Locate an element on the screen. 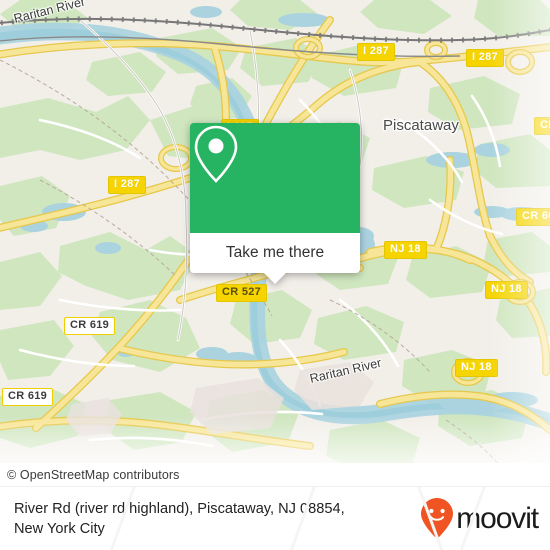  piscataway-label: Piscataway is located at coordinates (421, 125).